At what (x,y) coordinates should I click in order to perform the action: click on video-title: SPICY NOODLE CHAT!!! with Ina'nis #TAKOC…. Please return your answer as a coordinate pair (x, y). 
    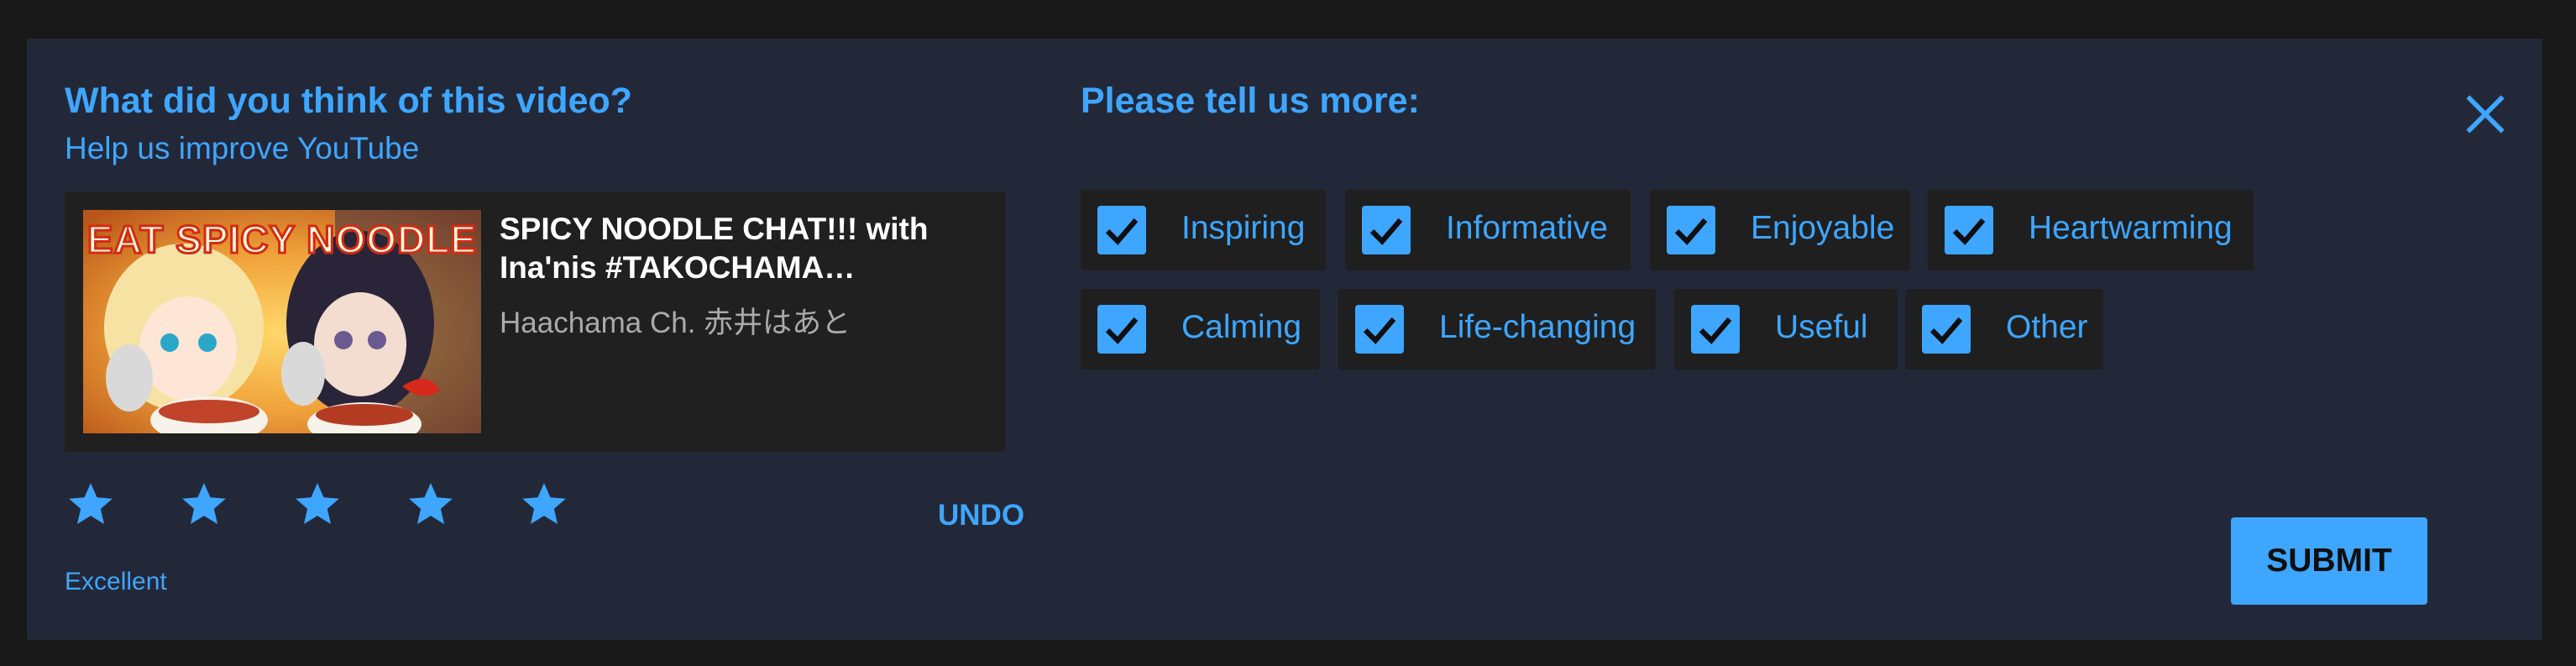
    Looking at the image, I should click on (715, 248).